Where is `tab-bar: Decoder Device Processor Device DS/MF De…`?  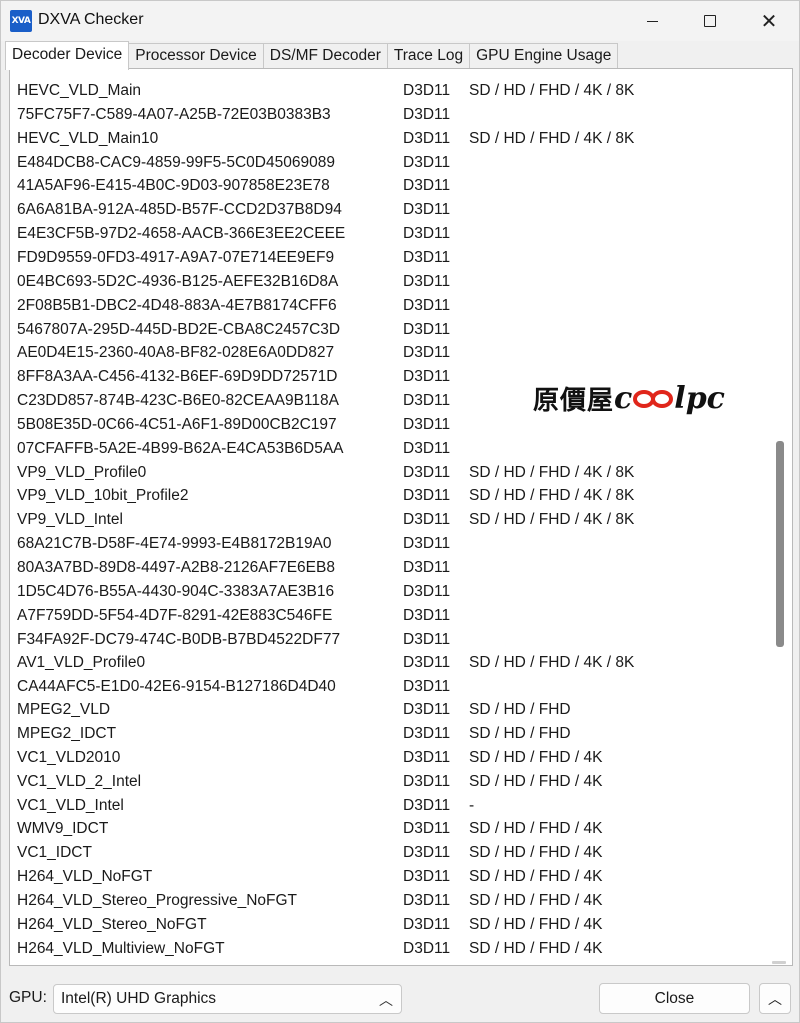
tab-bar: Decoder Device Processor Device DS/MF De… is located at coordinates (312, 55).